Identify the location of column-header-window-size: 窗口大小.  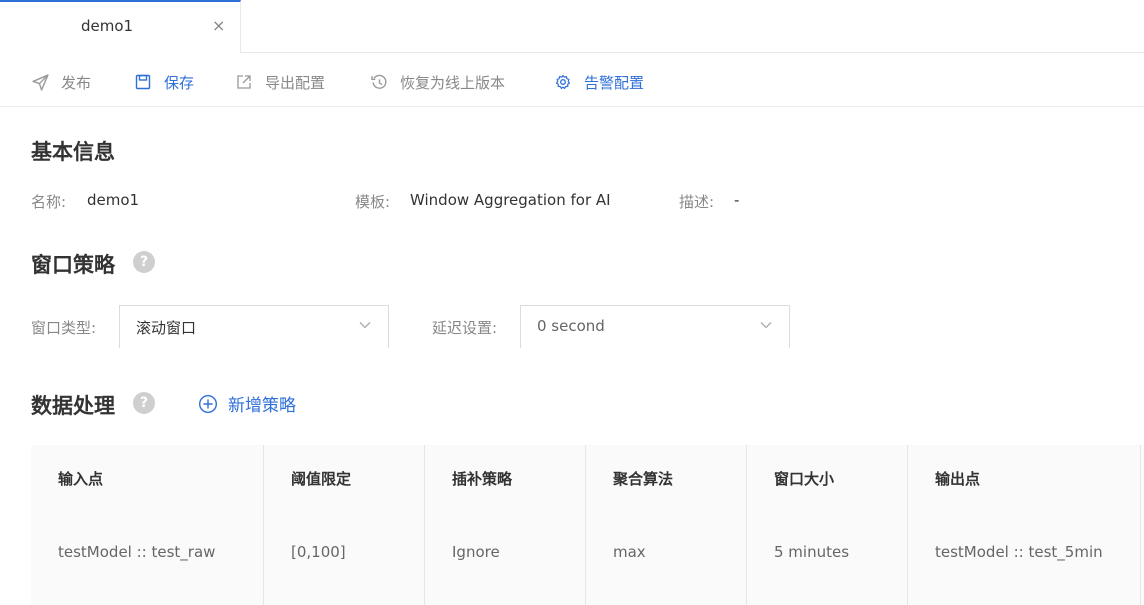
(804, 479).